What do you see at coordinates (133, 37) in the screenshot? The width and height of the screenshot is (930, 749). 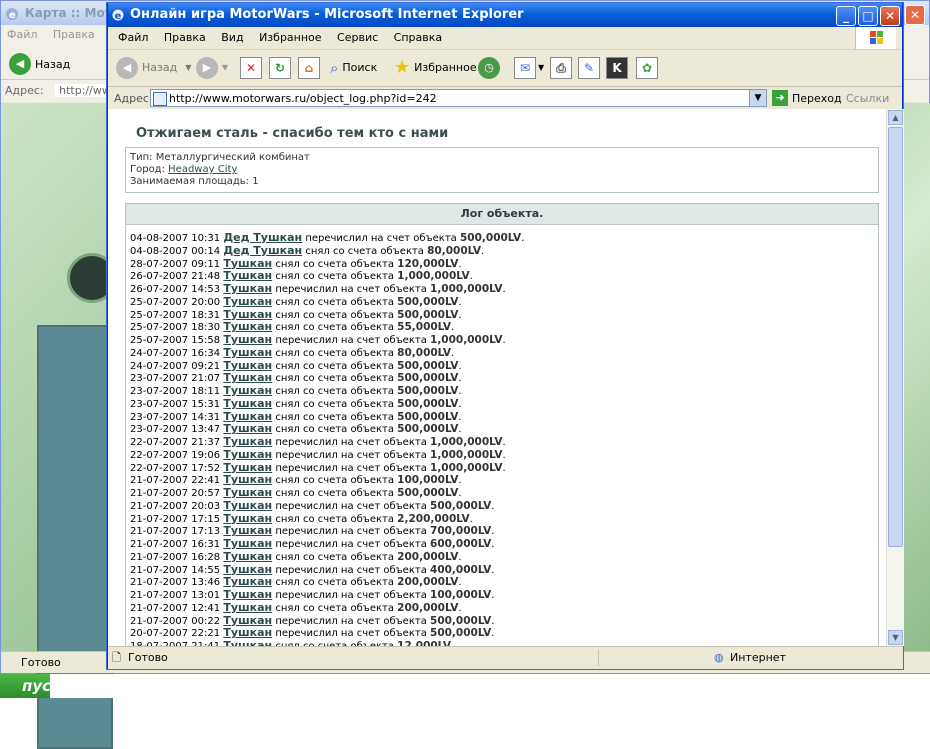 I see `menu-file: Файл` at bounding box center [133, 37].